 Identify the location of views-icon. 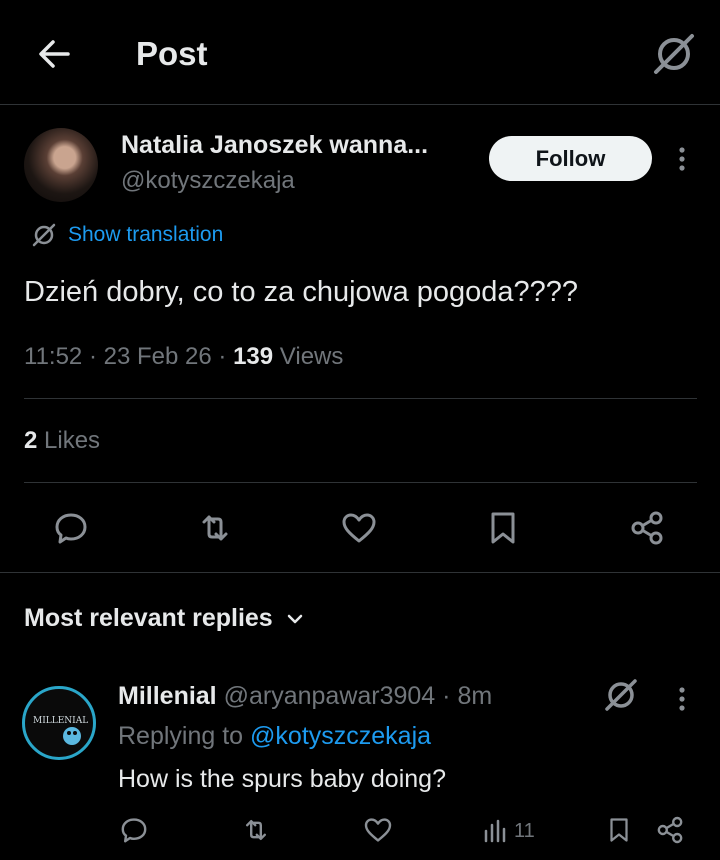
(496, 831).